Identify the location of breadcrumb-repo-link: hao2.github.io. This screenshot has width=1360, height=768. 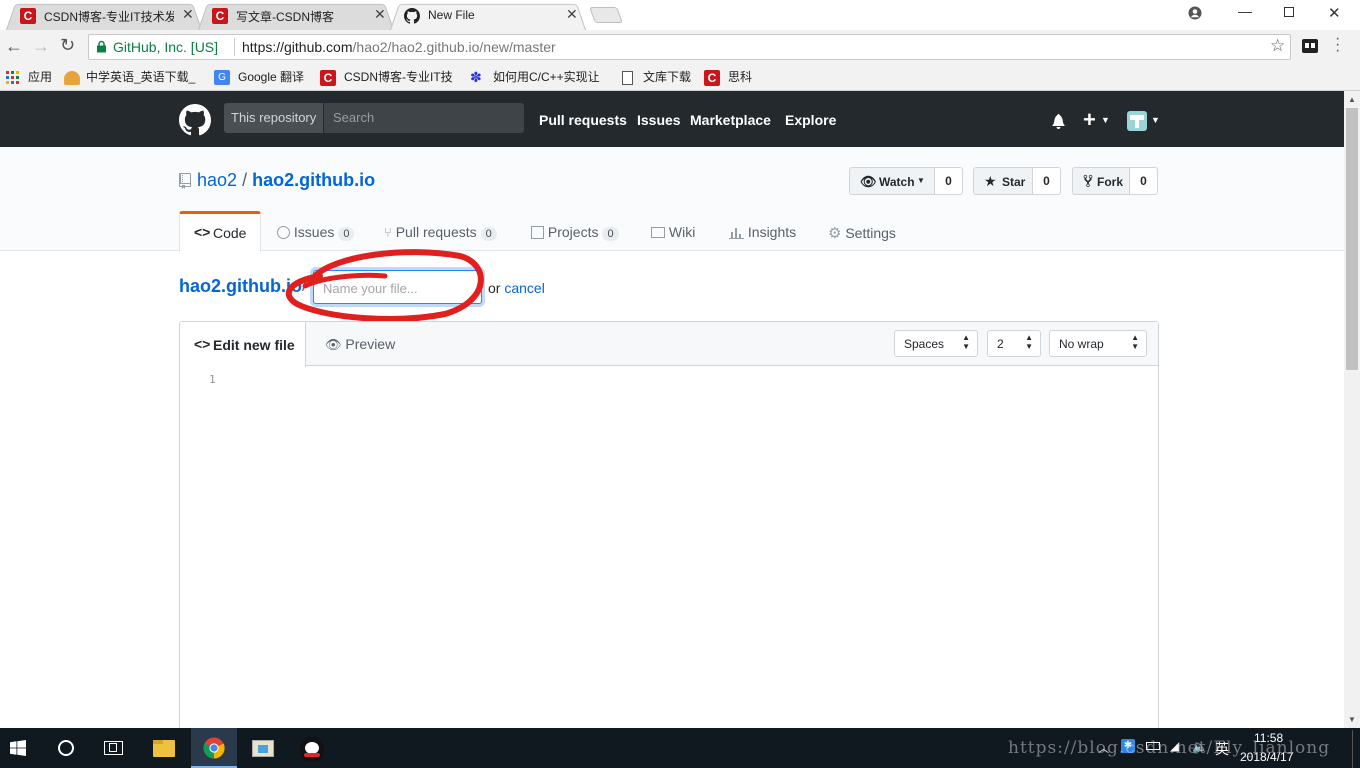
(240, 286).